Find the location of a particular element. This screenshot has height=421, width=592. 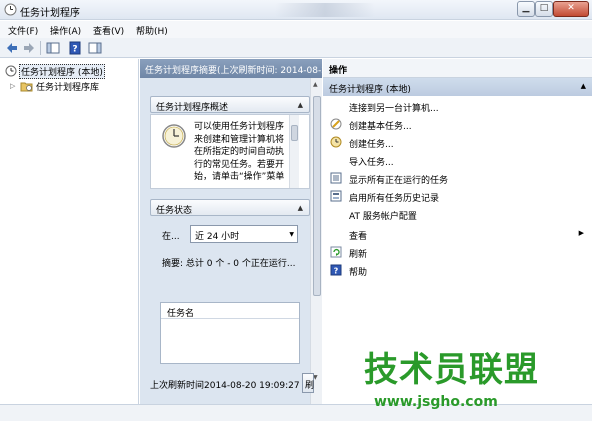

refresh-button: 刷 is located at coordinates (308, 383).